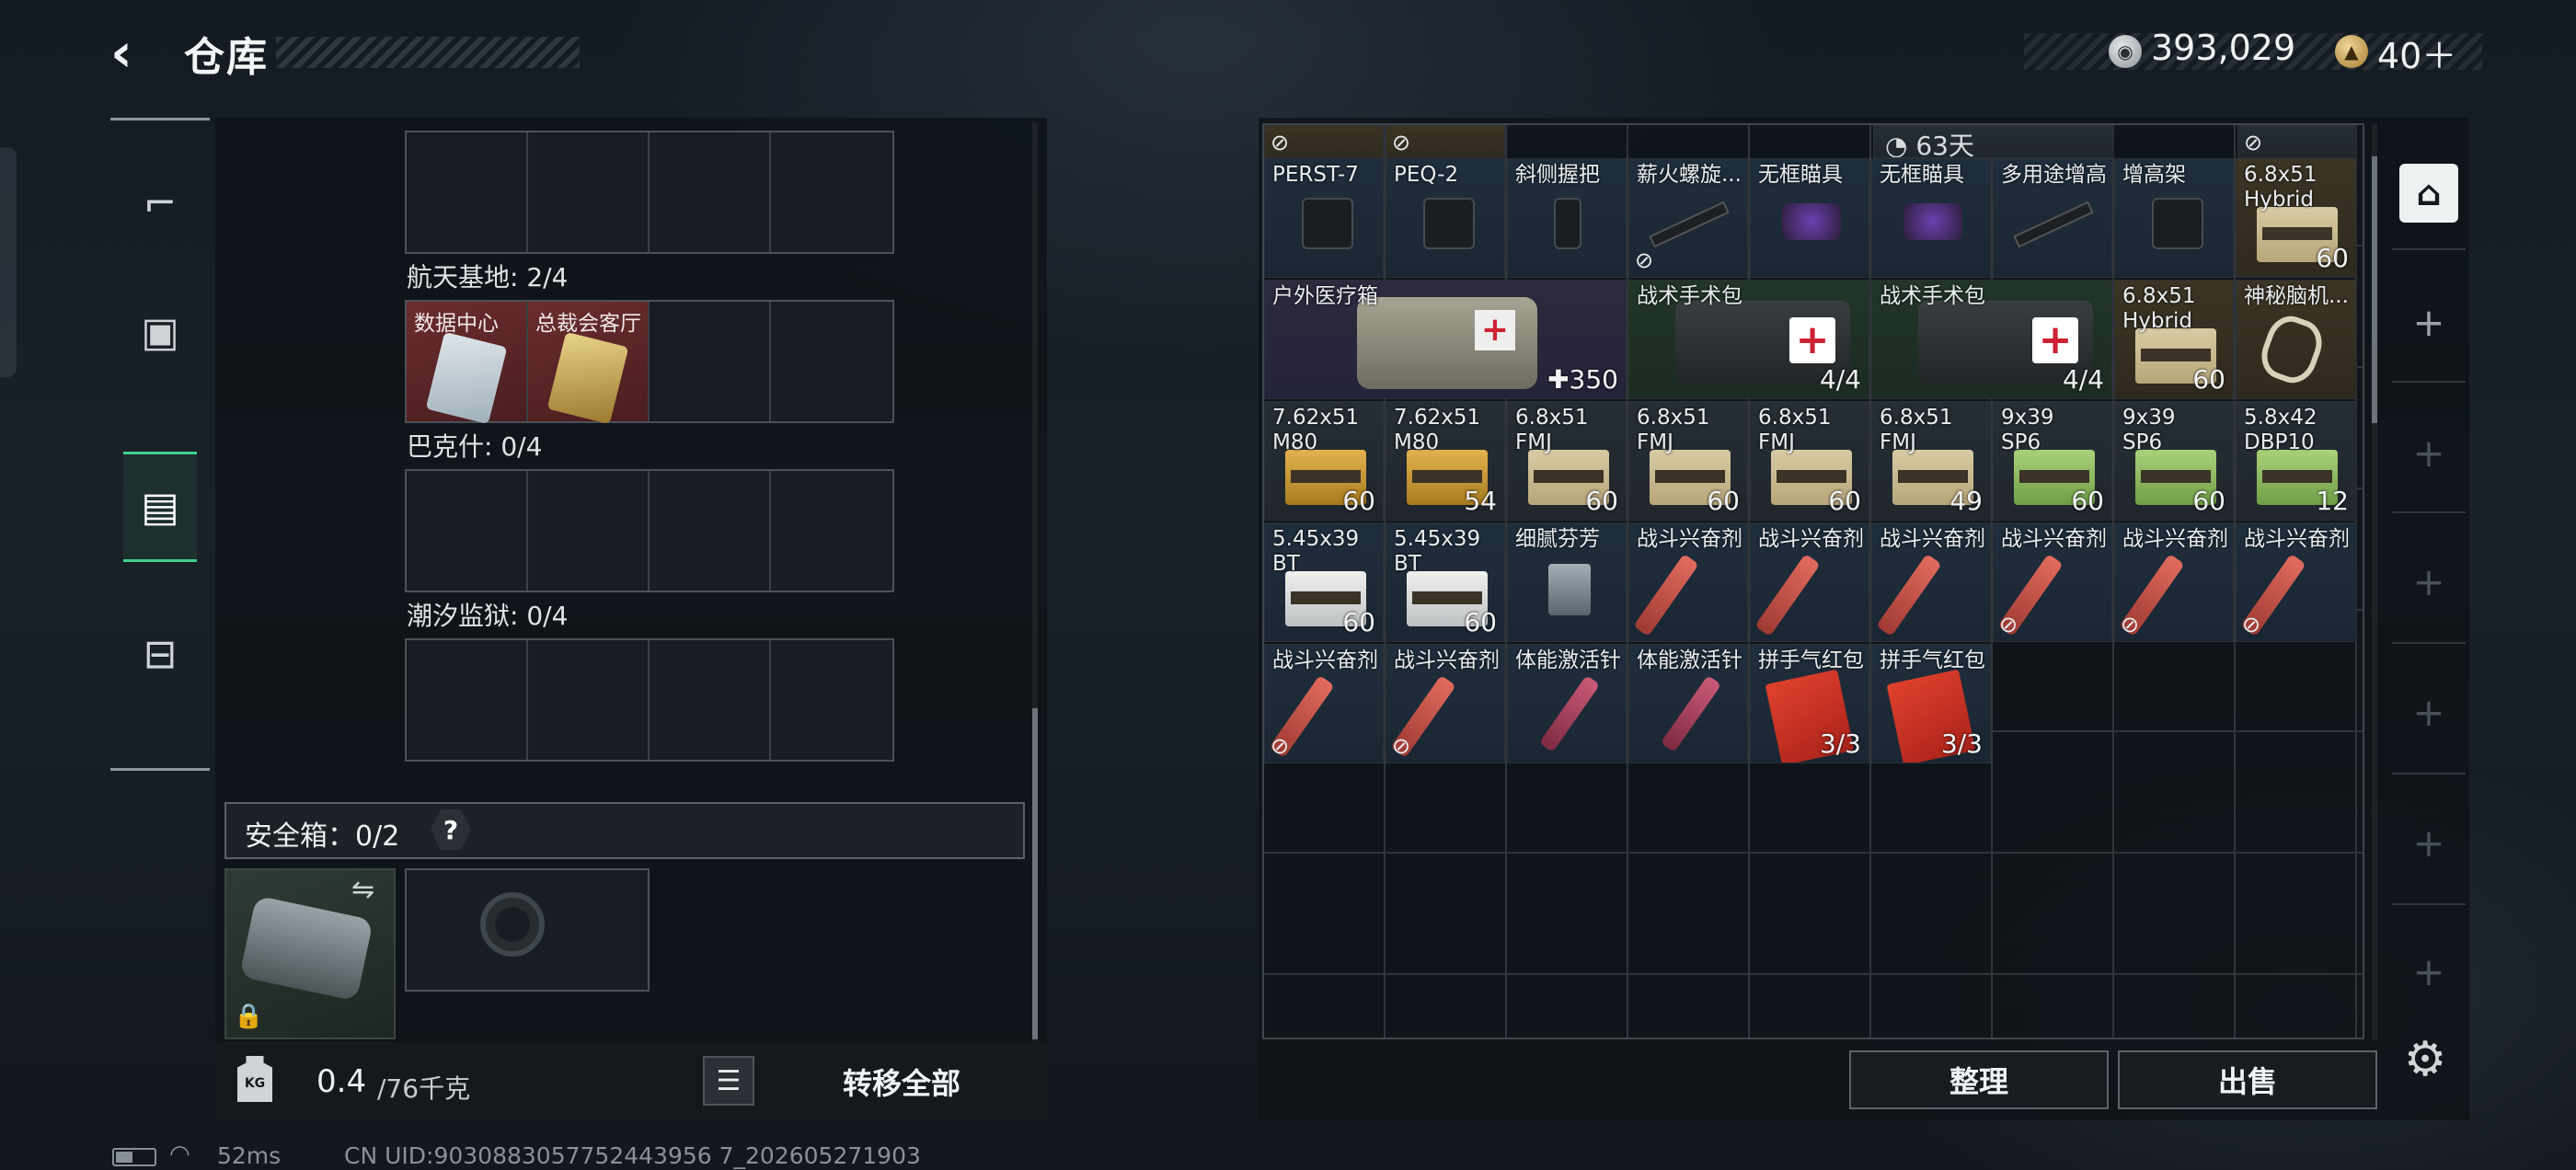 The height and width of the screenshot is (1170, 2576). What do you see at coordinates (901, 1082) in the screenshot?
I see `transfer-all-button: 转移全部` at bounding box center [901, 1082].